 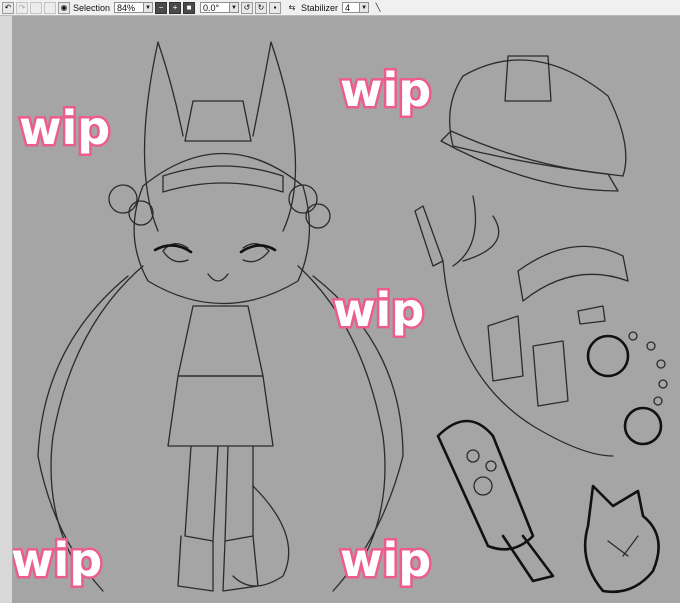 I want to click on stabilizer-dropdown-icon: ▼, so click(x=365, y=7).